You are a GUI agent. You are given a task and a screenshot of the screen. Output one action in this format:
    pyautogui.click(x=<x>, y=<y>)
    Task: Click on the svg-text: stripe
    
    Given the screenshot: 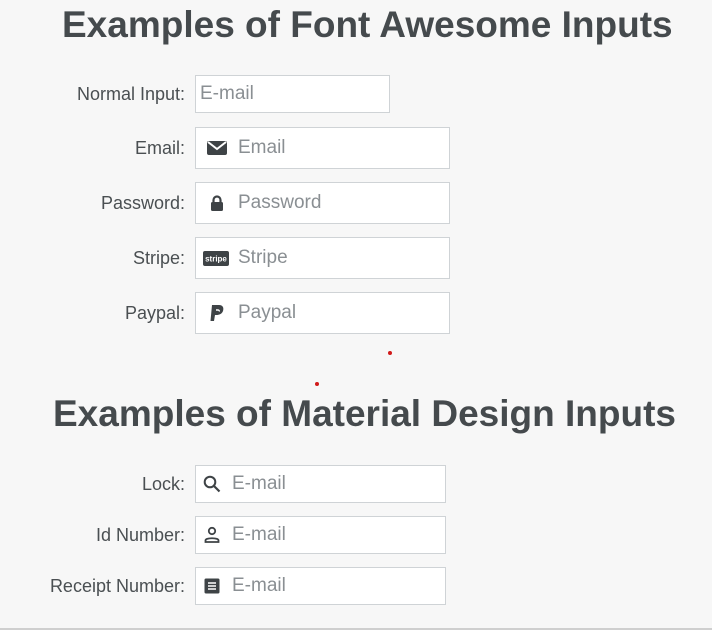 What is the action you would take?
    pyautogui.click(x=216, y=258)
    